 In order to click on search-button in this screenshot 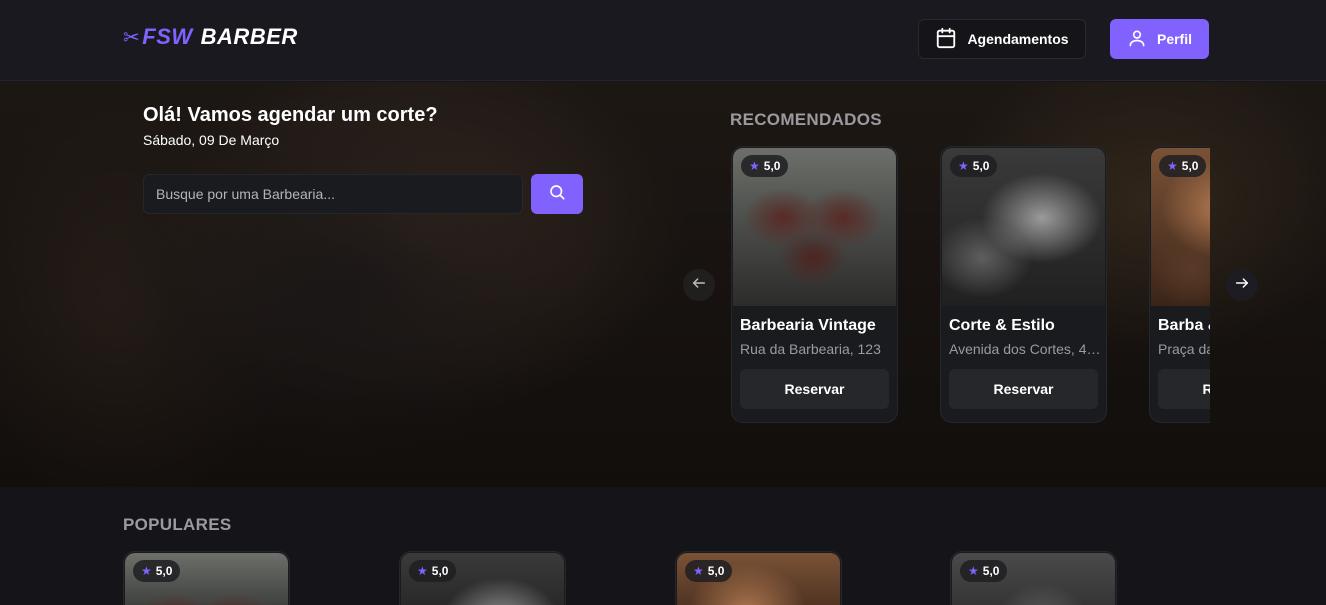, I will do `click(557, 194)`.